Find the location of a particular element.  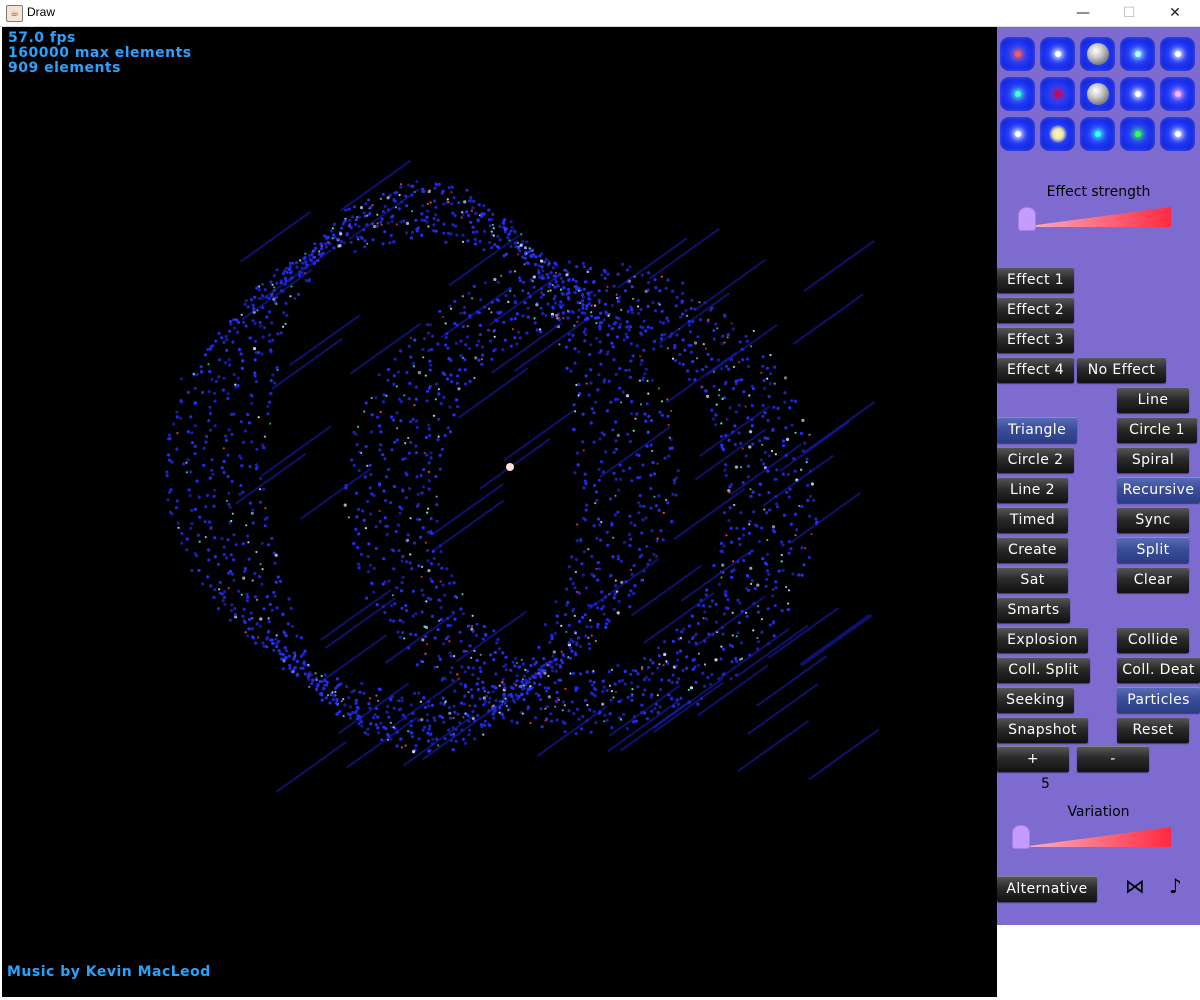

create-button: Create is located at coordinates (1032, 550).